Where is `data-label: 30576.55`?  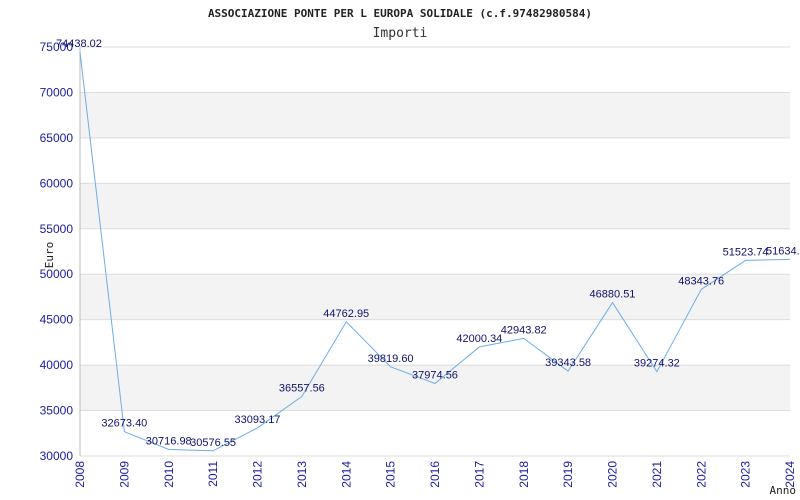
data-label: 30576.55 is located at coordinates (213, 443).